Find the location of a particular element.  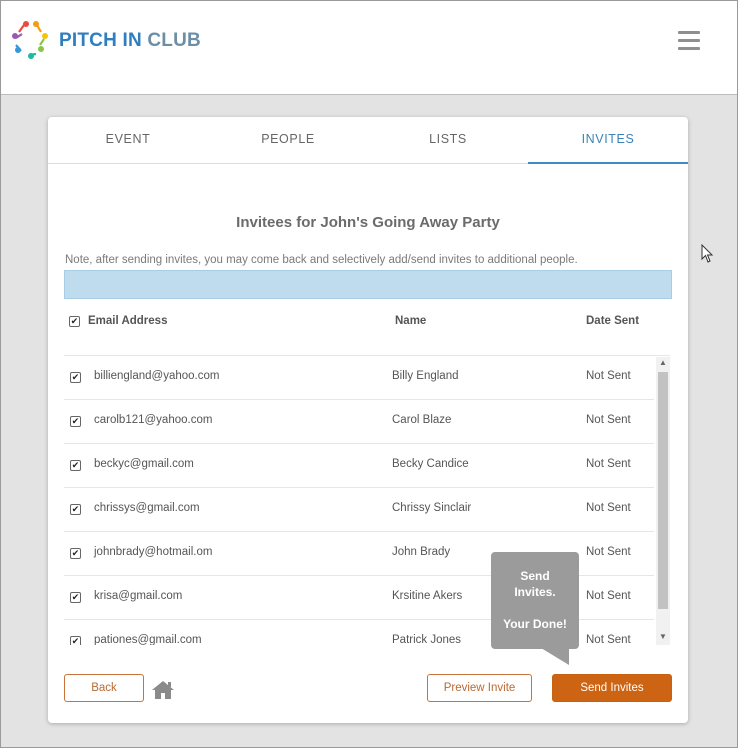

list-scrollbar: ▲ ▼ is located at coordinates (663, 501).